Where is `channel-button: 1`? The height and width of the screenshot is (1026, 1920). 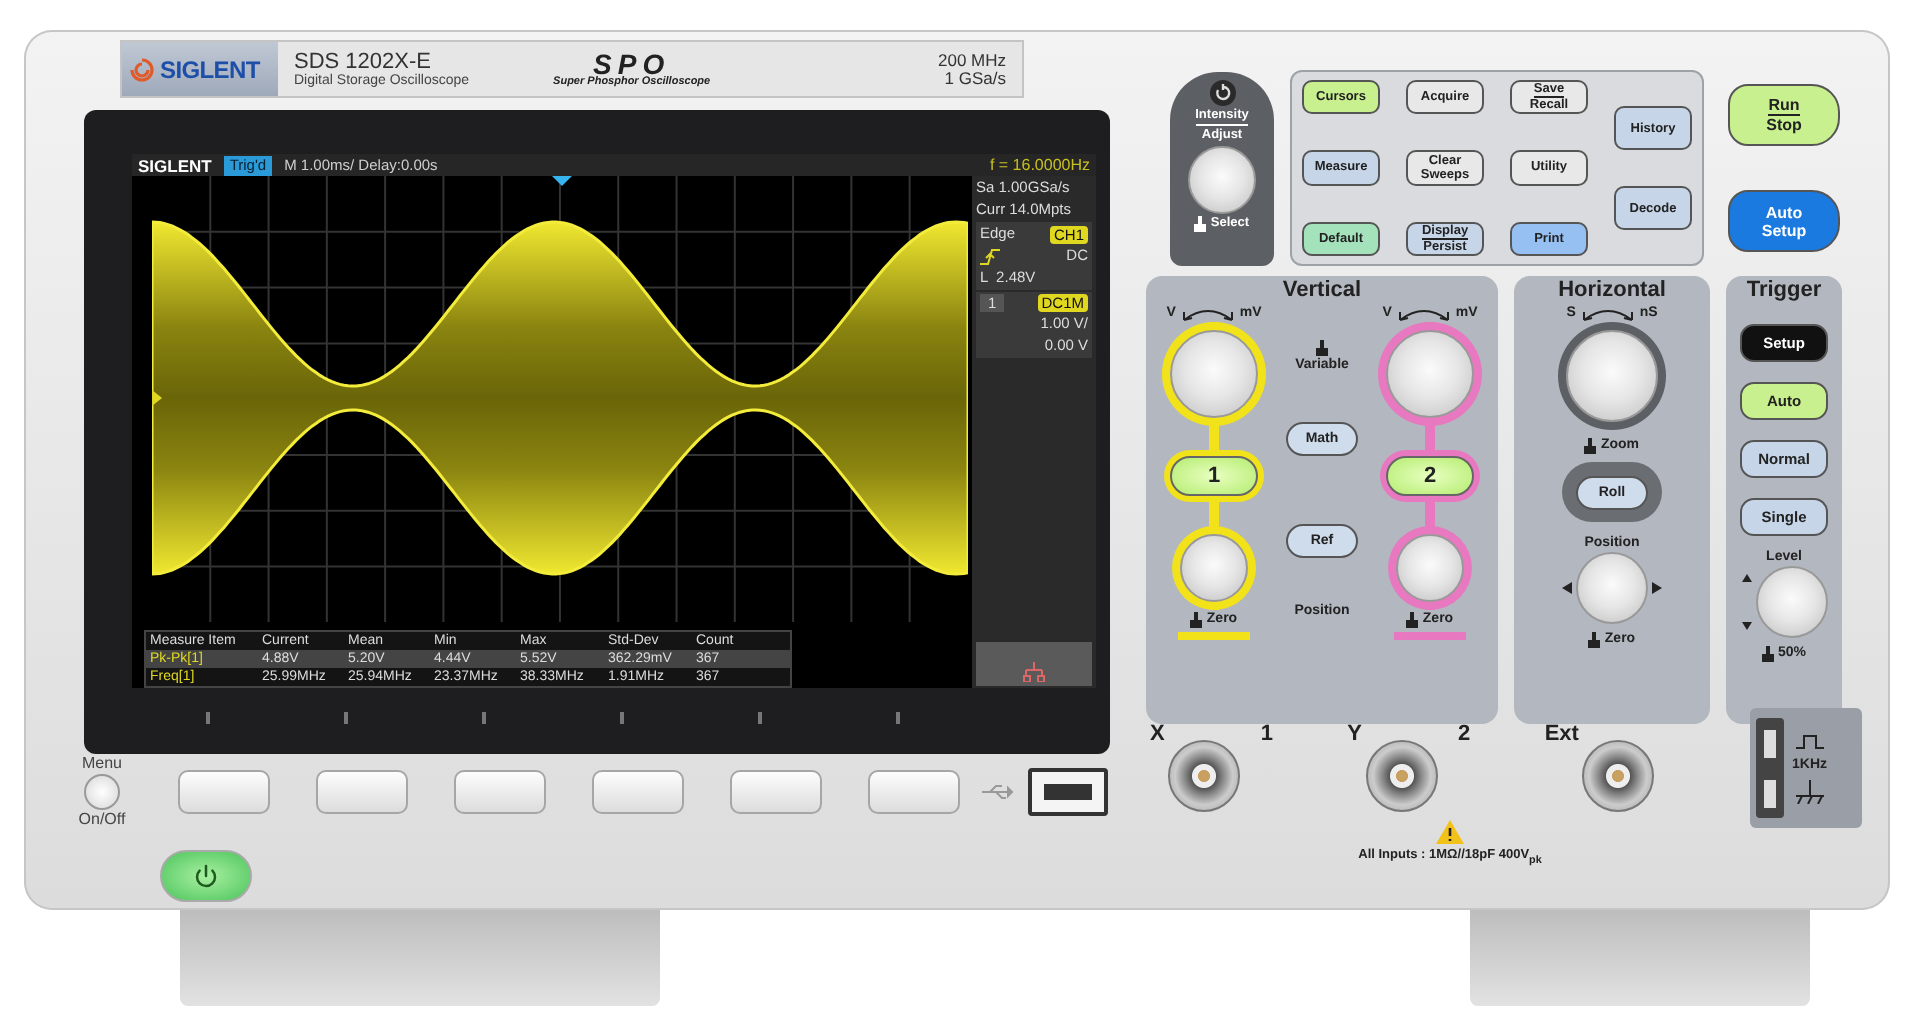
channel-button: 1 is located at coordinates (1214, 476).